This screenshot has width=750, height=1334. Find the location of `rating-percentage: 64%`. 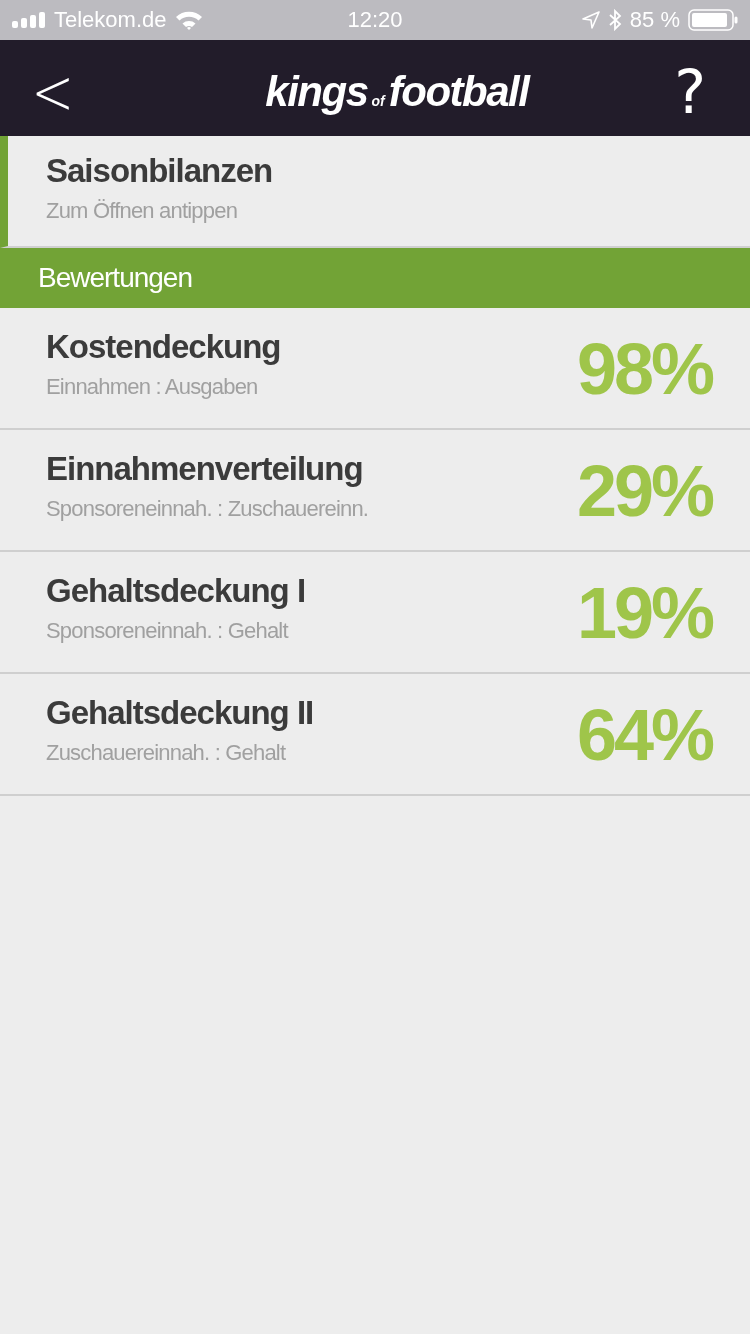

rating-percentage: 64% is located at coordinates (644, 735).